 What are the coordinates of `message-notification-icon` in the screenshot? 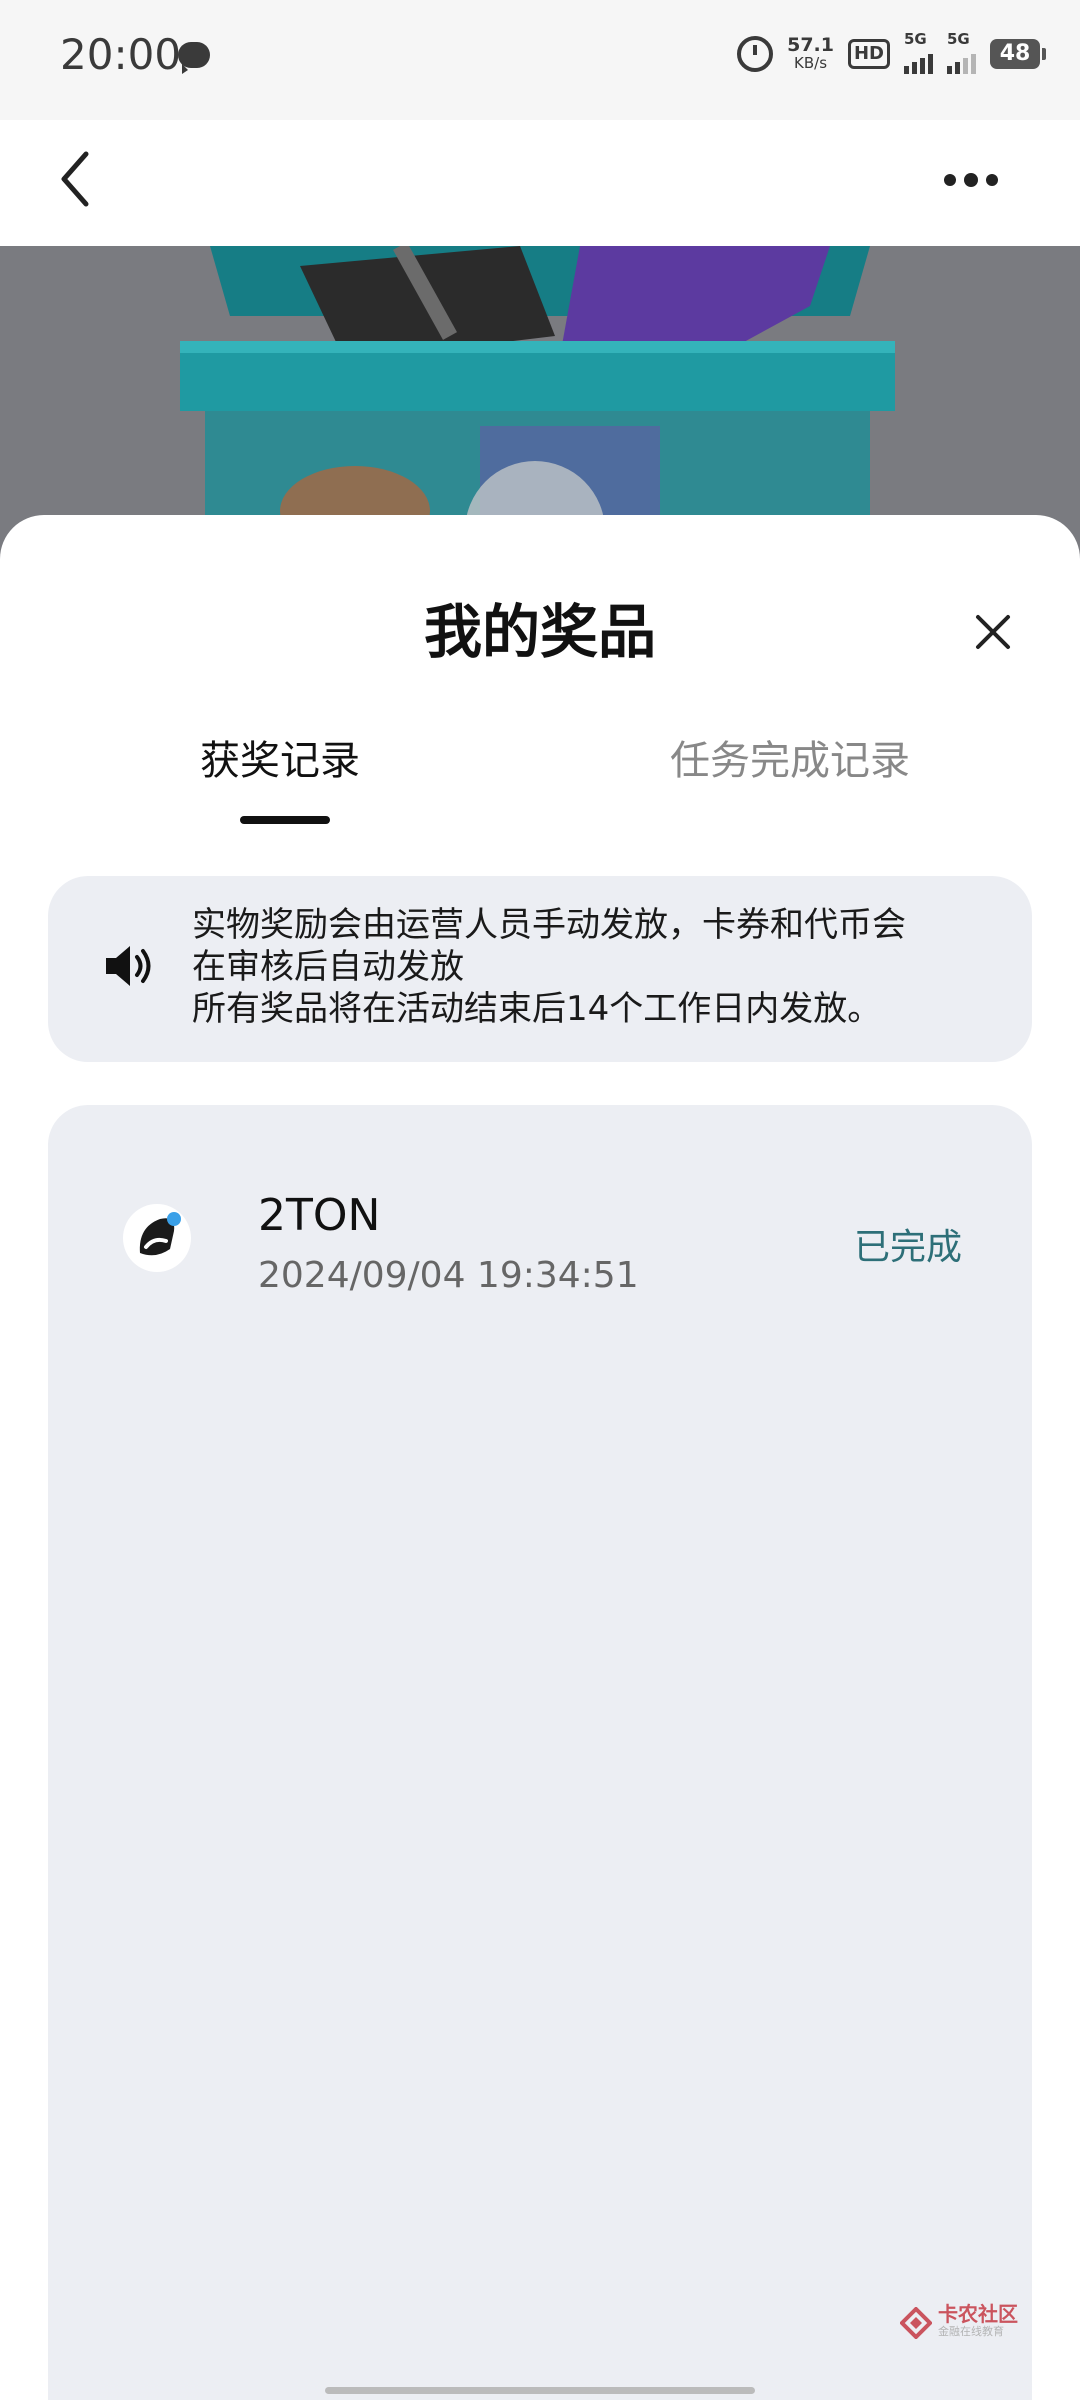 It's located at (194, 58).